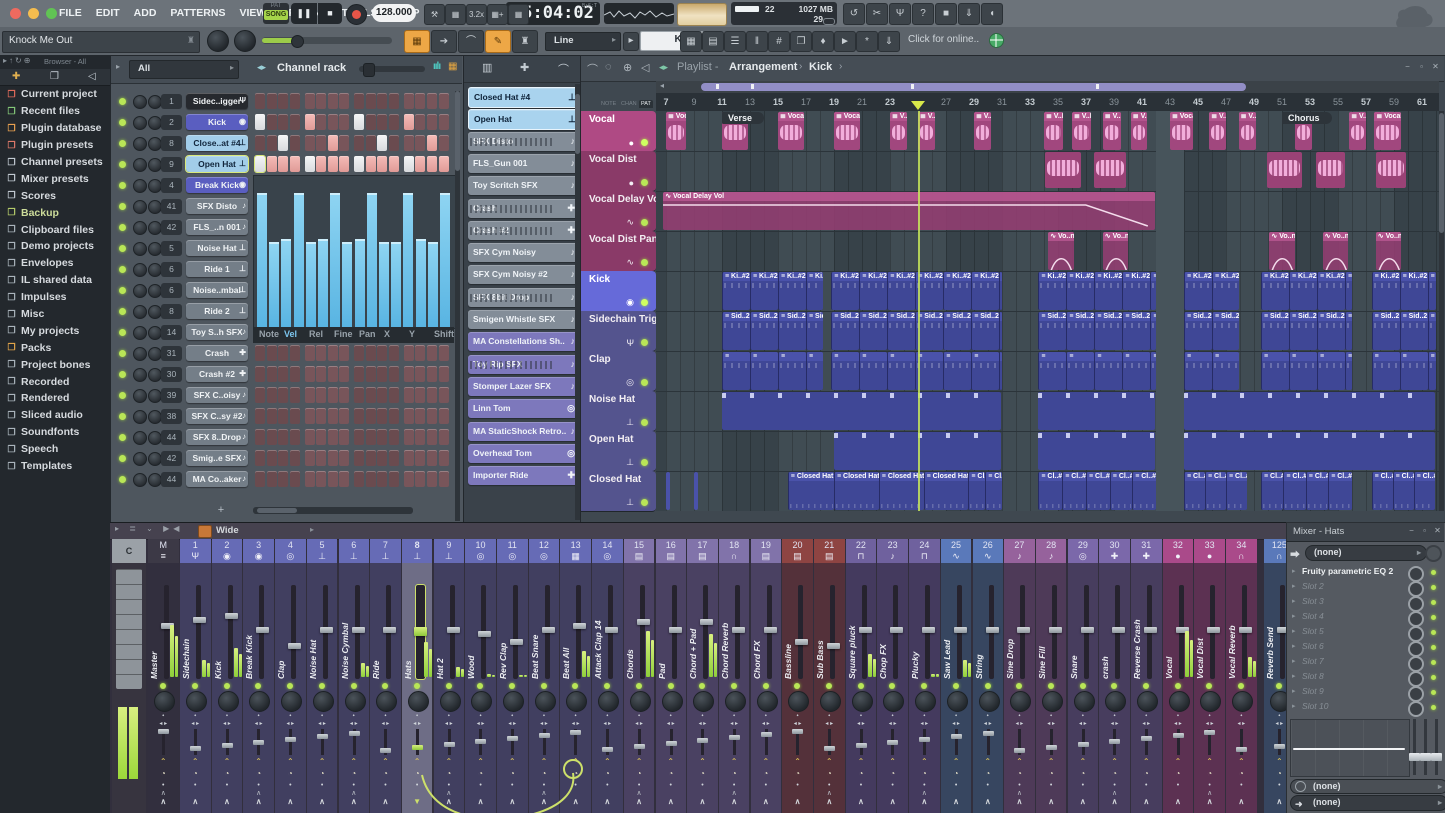 This screenshot has width=1445, height=813. Describe the element at coordinates (417, 676) in the screenshot. I see `mixer-track-hats: 8 ⊥ Hats ⬩ ◂ ▸ ⌃ ◔ • ▼` at that location.